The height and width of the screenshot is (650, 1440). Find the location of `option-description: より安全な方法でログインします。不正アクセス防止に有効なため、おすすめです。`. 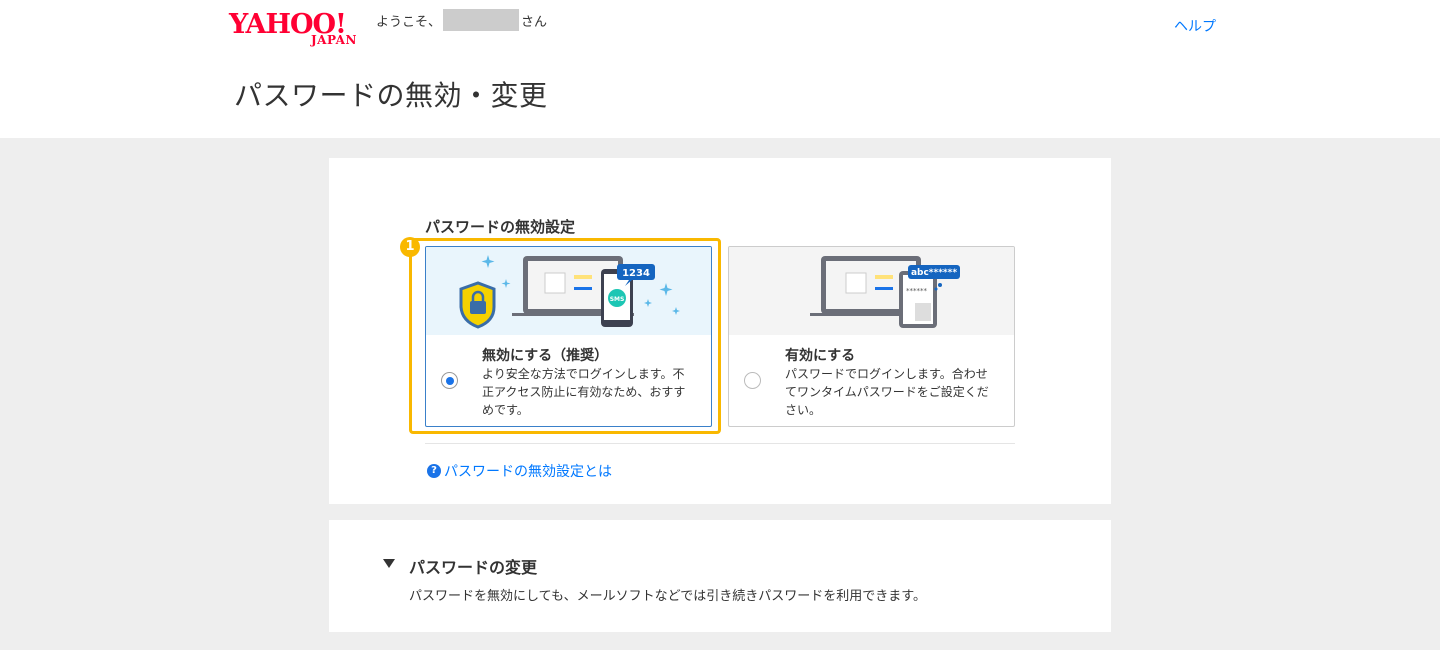

option-description: より安全な方法でログインします。不正アクセス防止に有効なため、おすすめです。 is located at coordinates (584, 392).